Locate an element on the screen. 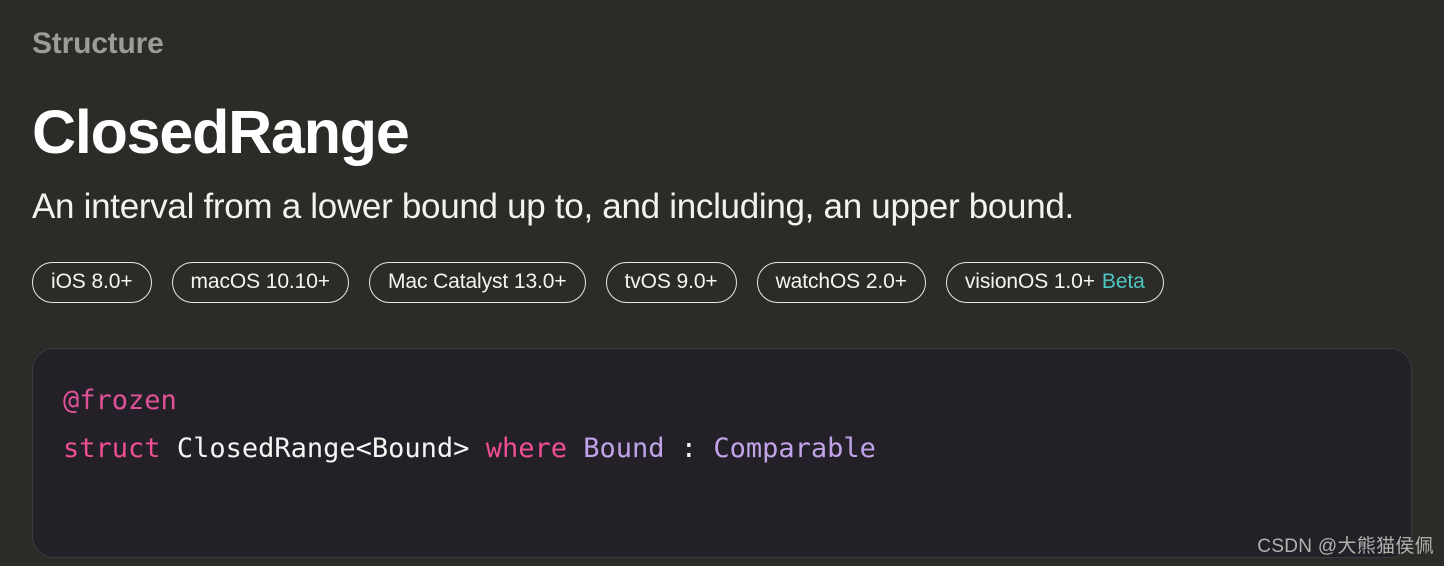  platform-badge-label: tvOS 9.0+ is located at coordinates (671, 281).